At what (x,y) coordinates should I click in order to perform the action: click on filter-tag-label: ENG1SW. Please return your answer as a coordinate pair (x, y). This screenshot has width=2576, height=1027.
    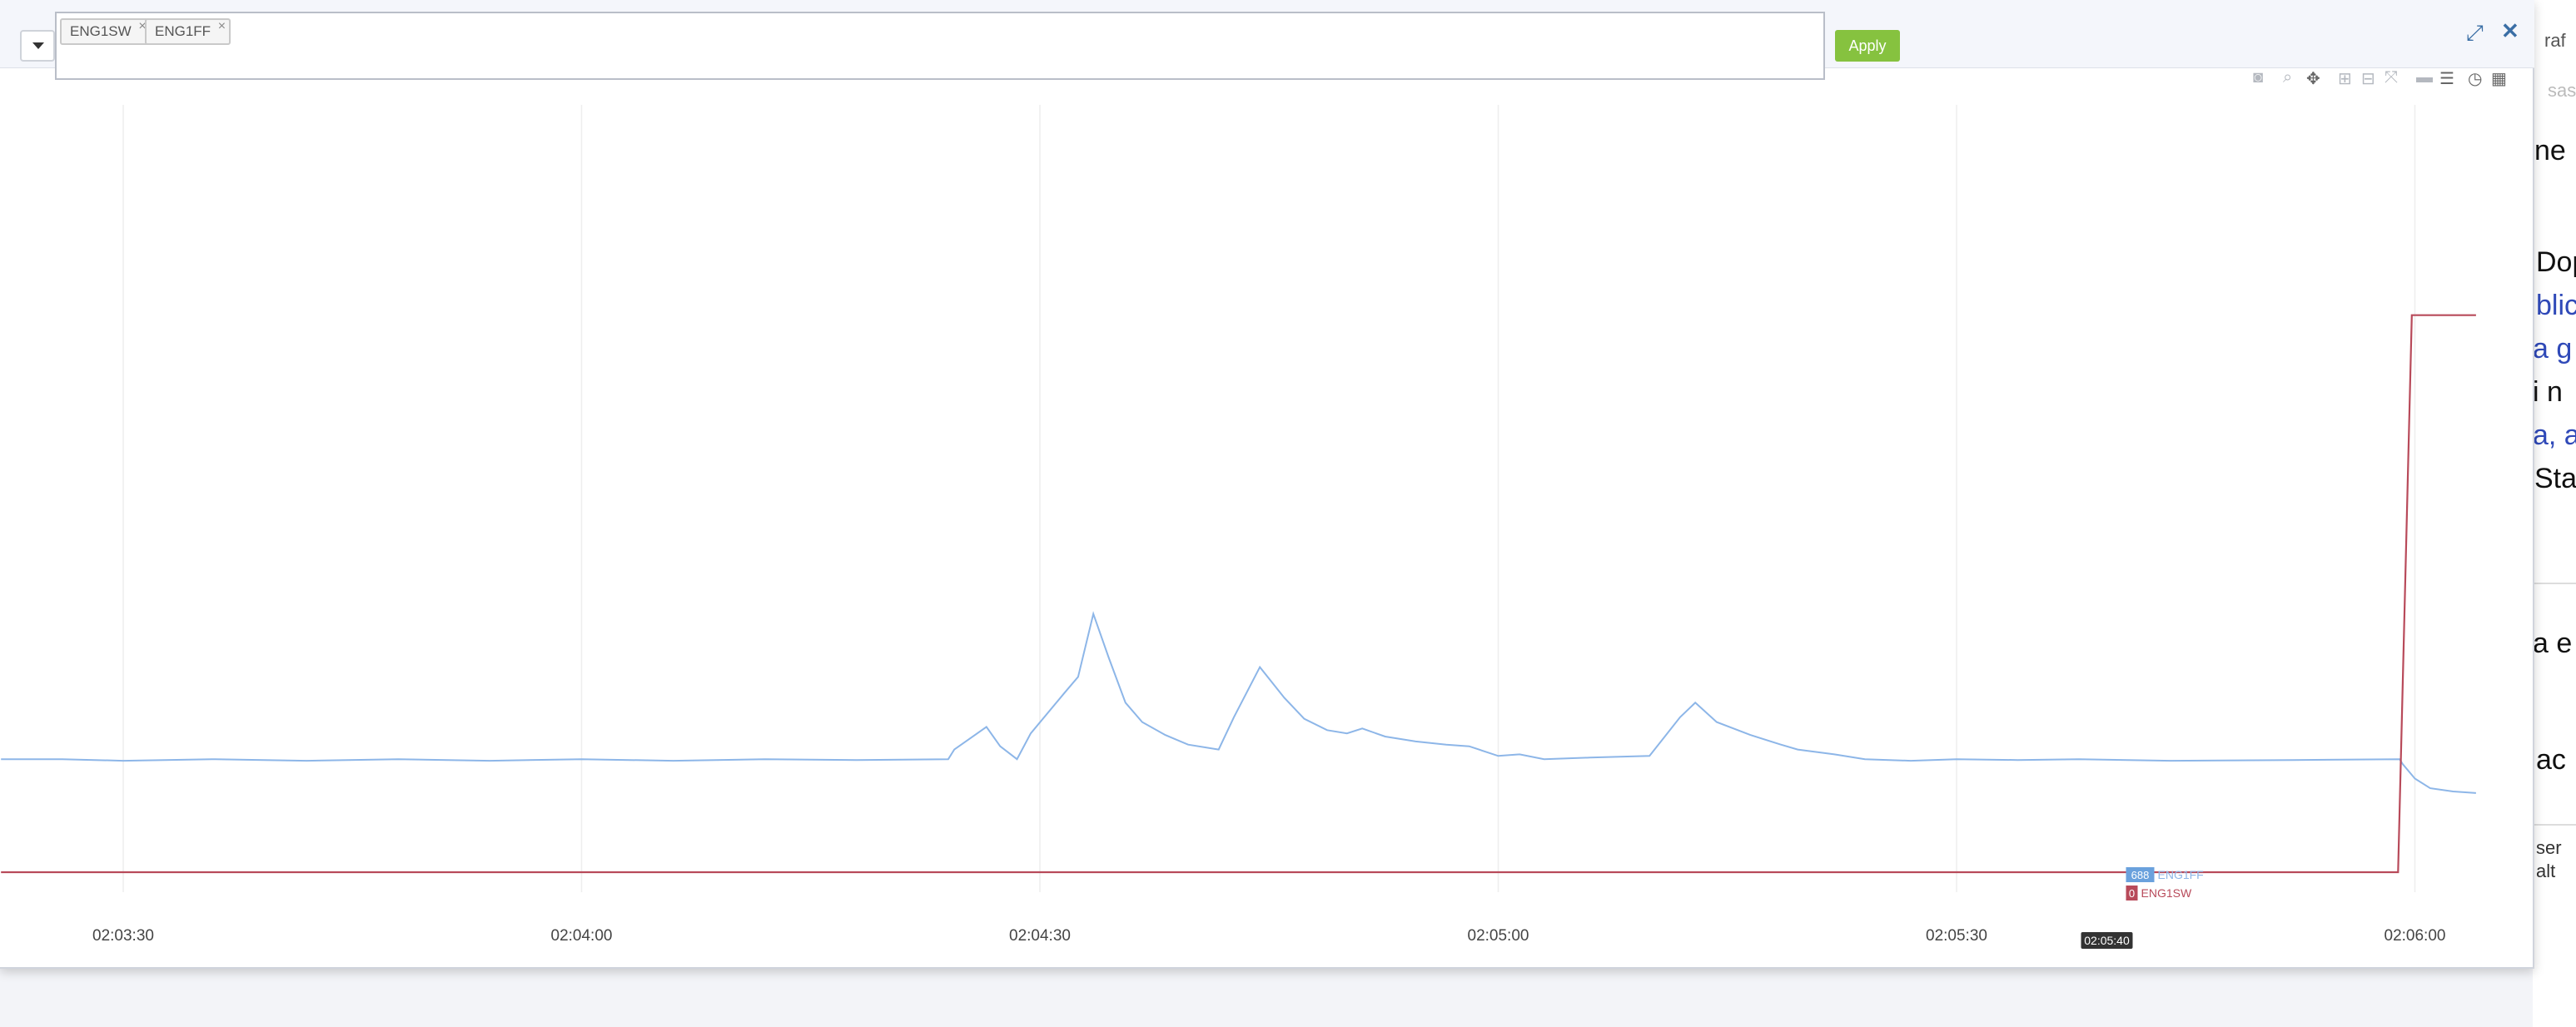
    Looking at the image, I should click on (101, 31).